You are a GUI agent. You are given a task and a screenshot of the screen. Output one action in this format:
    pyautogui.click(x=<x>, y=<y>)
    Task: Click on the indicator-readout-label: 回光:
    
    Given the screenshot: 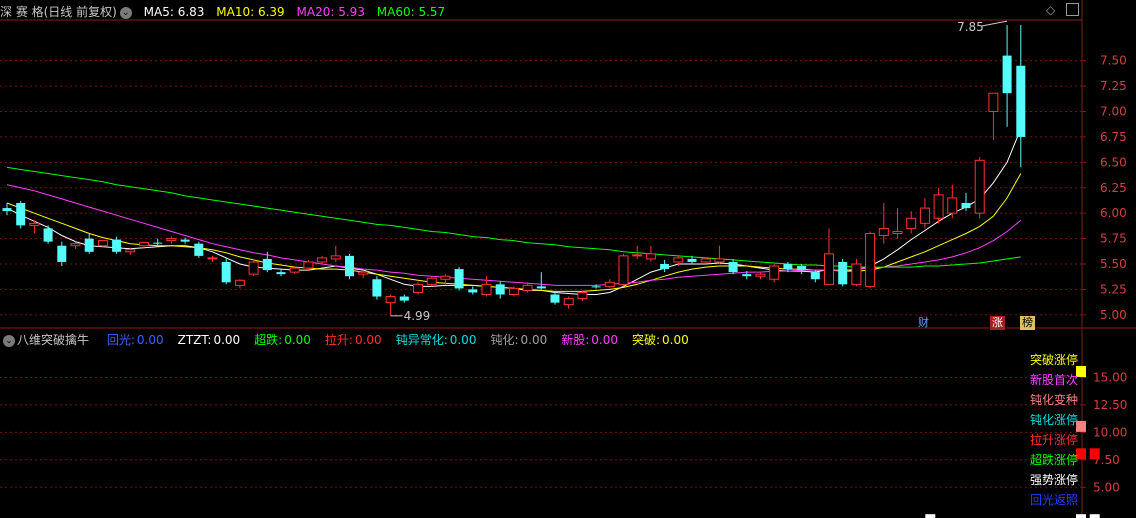 What is the action you would take?
    pyautogui.click(x=120, y=340)
    